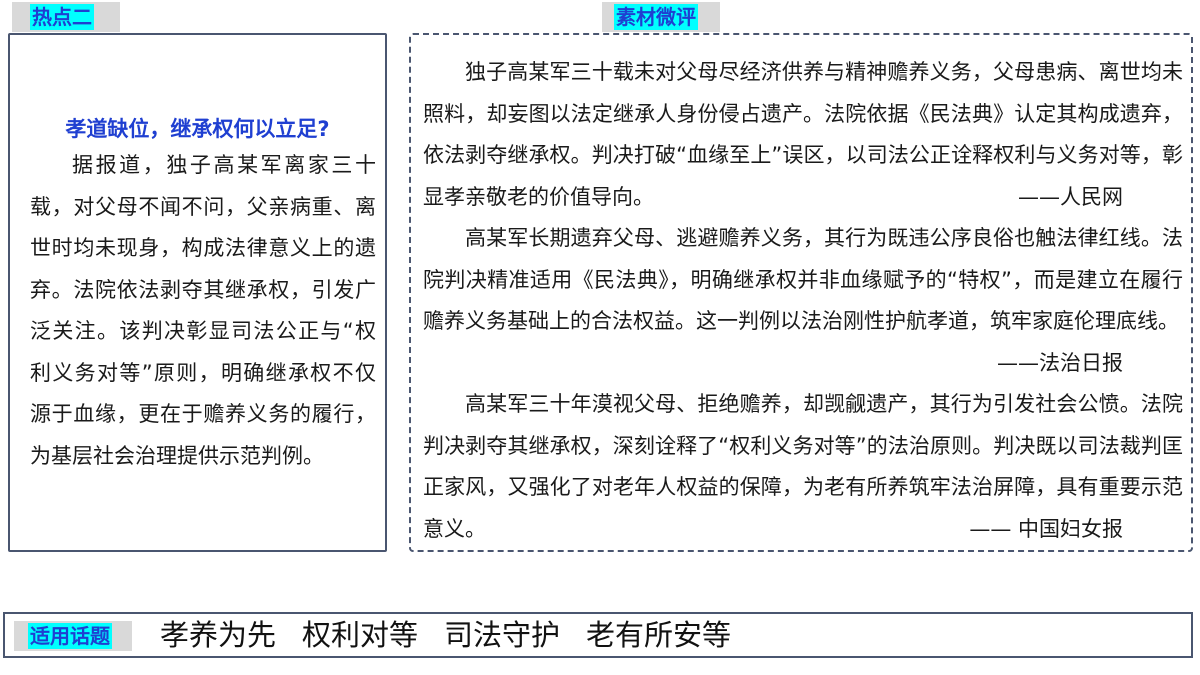 The height and width of the screenshot is (675, 1200). I want to click on comment-tab-label: 素材微评, so click(656, 17).